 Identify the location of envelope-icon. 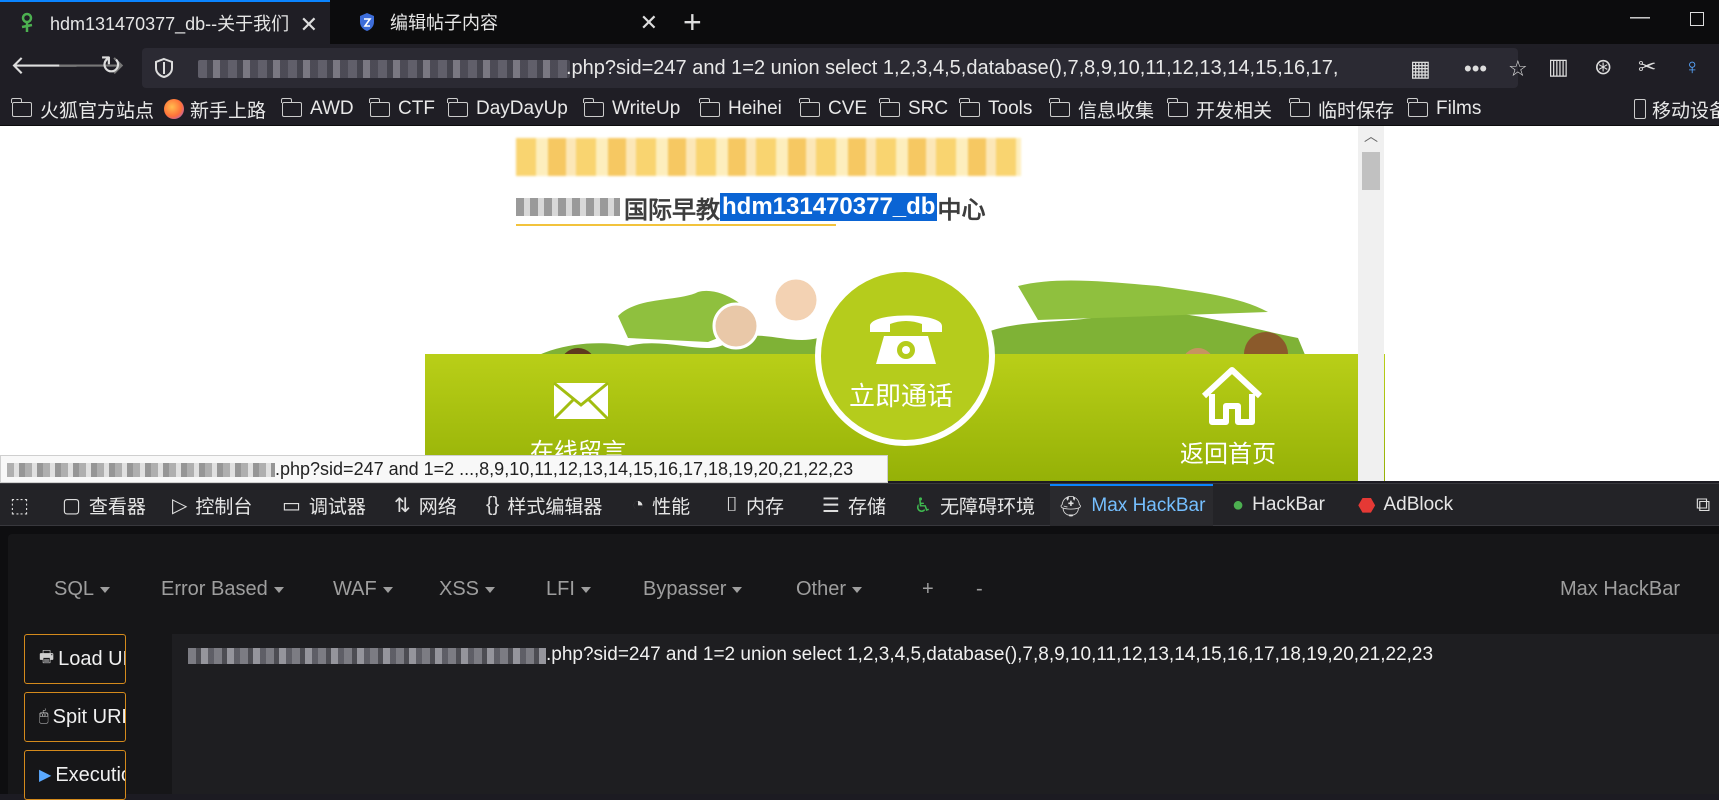
(581, 401).